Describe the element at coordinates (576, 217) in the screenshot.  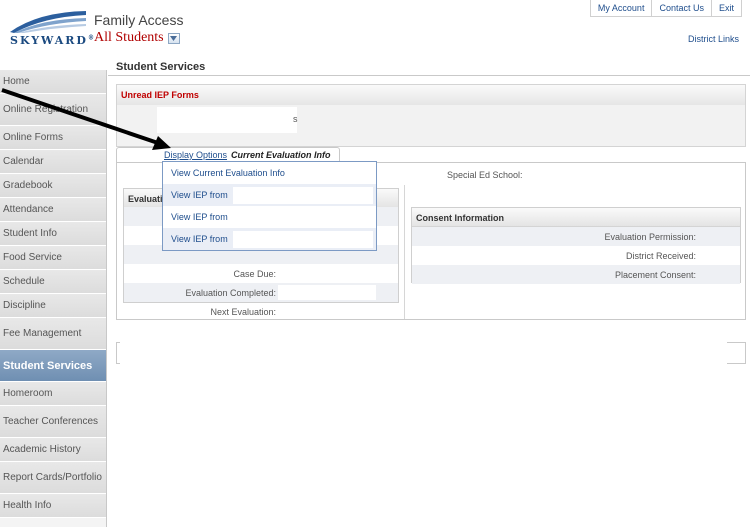
I see `consent-information-header: Consent Information` at that location.